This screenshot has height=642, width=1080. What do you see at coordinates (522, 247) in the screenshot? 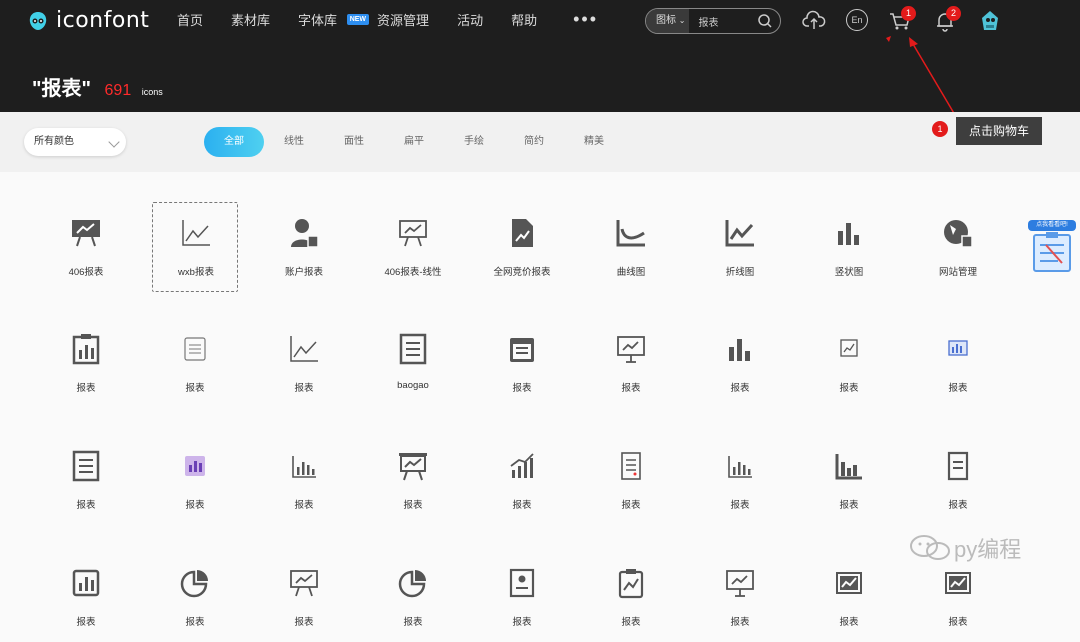
I see `icon-card: 全网竞价报表` at bounding box center [522, 247].